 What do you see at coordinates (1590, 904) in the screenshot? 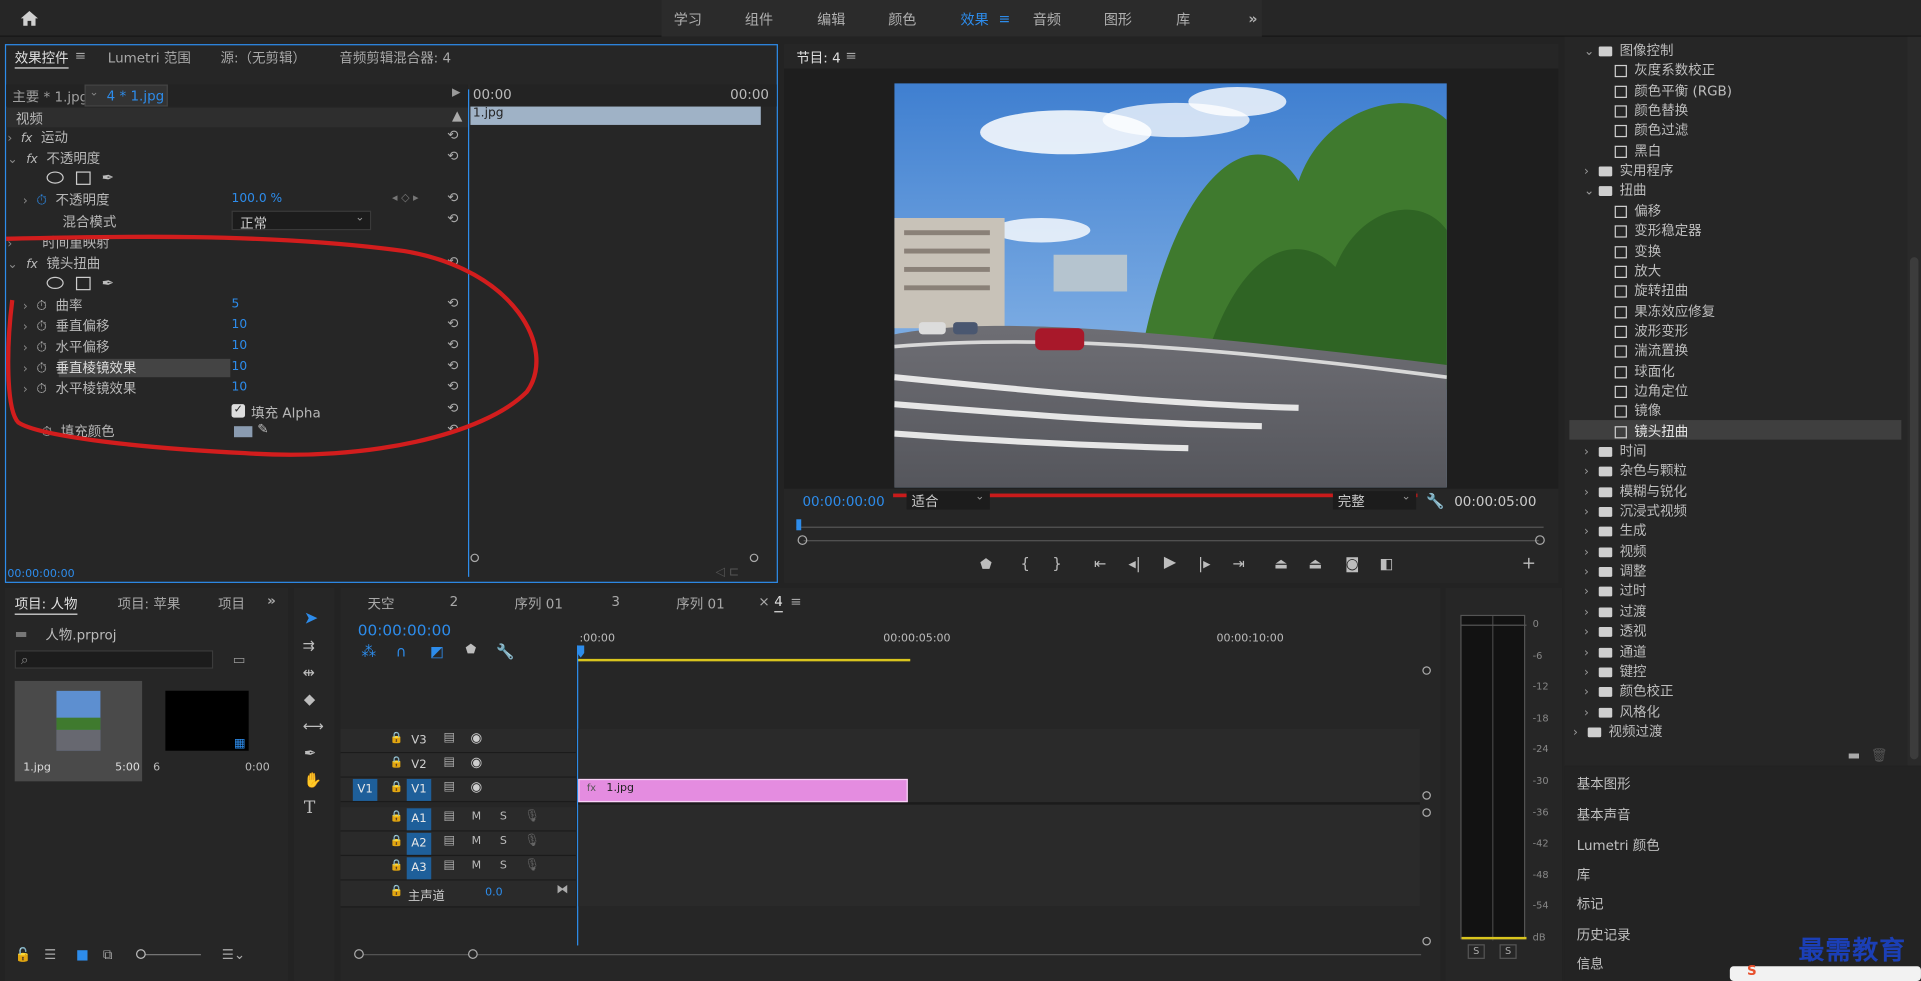
I see `panel-markers: 标记` at bounding box center [1590, 904].